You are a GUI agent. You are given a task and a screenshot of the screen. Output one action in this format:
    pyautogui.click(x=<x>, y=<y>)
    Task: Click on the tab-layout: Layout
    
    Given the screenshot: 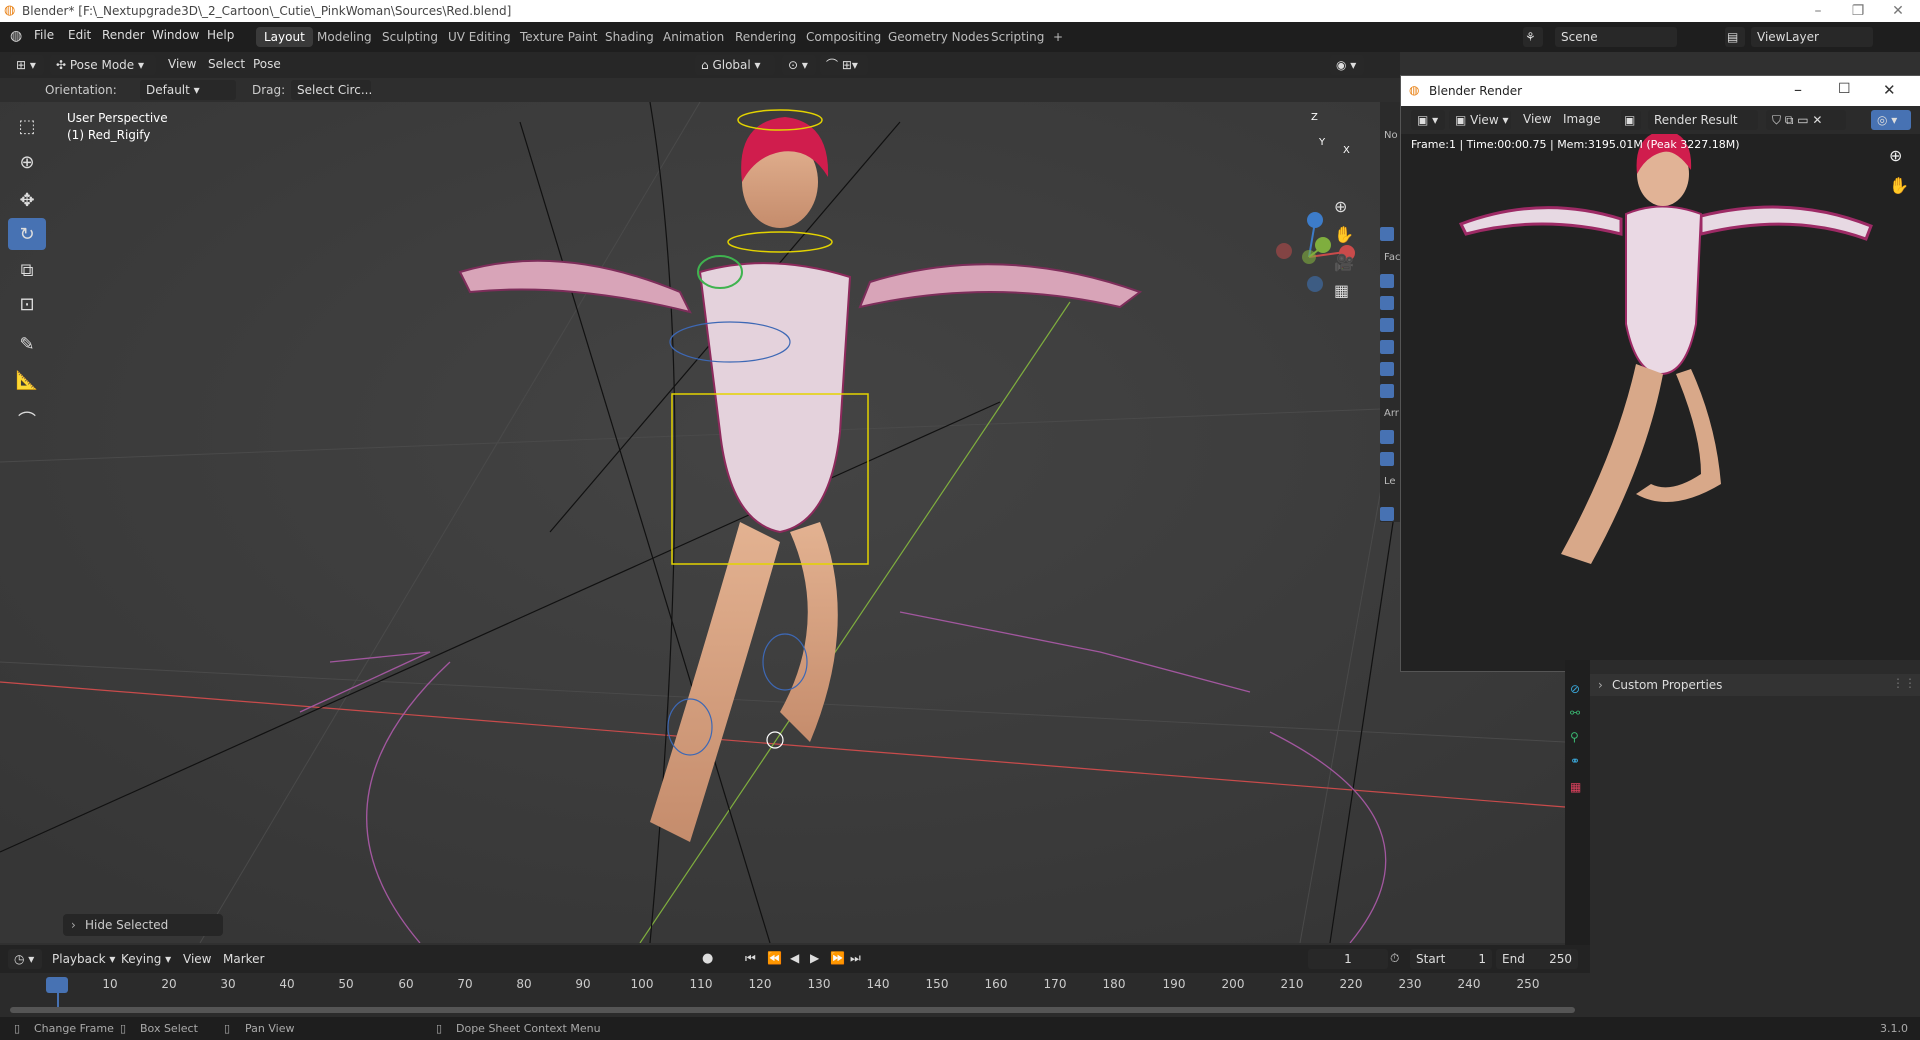 What is the action you would take?
    pyautogui.click(x=284, y=37)
    